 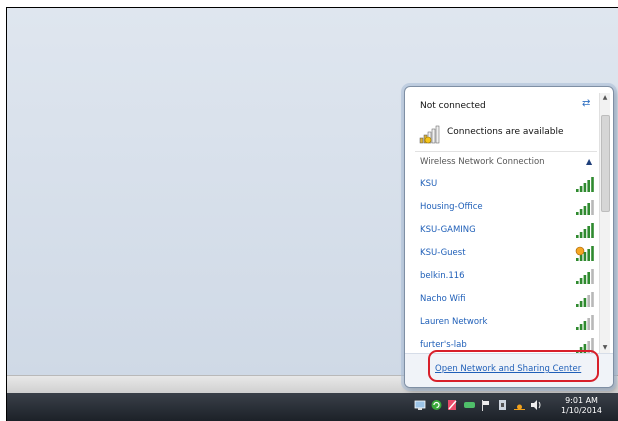 What do you see at coordinates (454, 322) in the screenshot?
I see `network-name: Lauren Network` at bounding box center [454, 322].